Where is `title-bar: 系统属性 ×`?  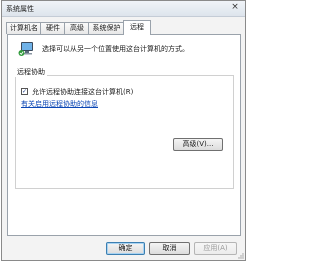
title-bar: 系统属性 × is located at coordinates (123, 9).